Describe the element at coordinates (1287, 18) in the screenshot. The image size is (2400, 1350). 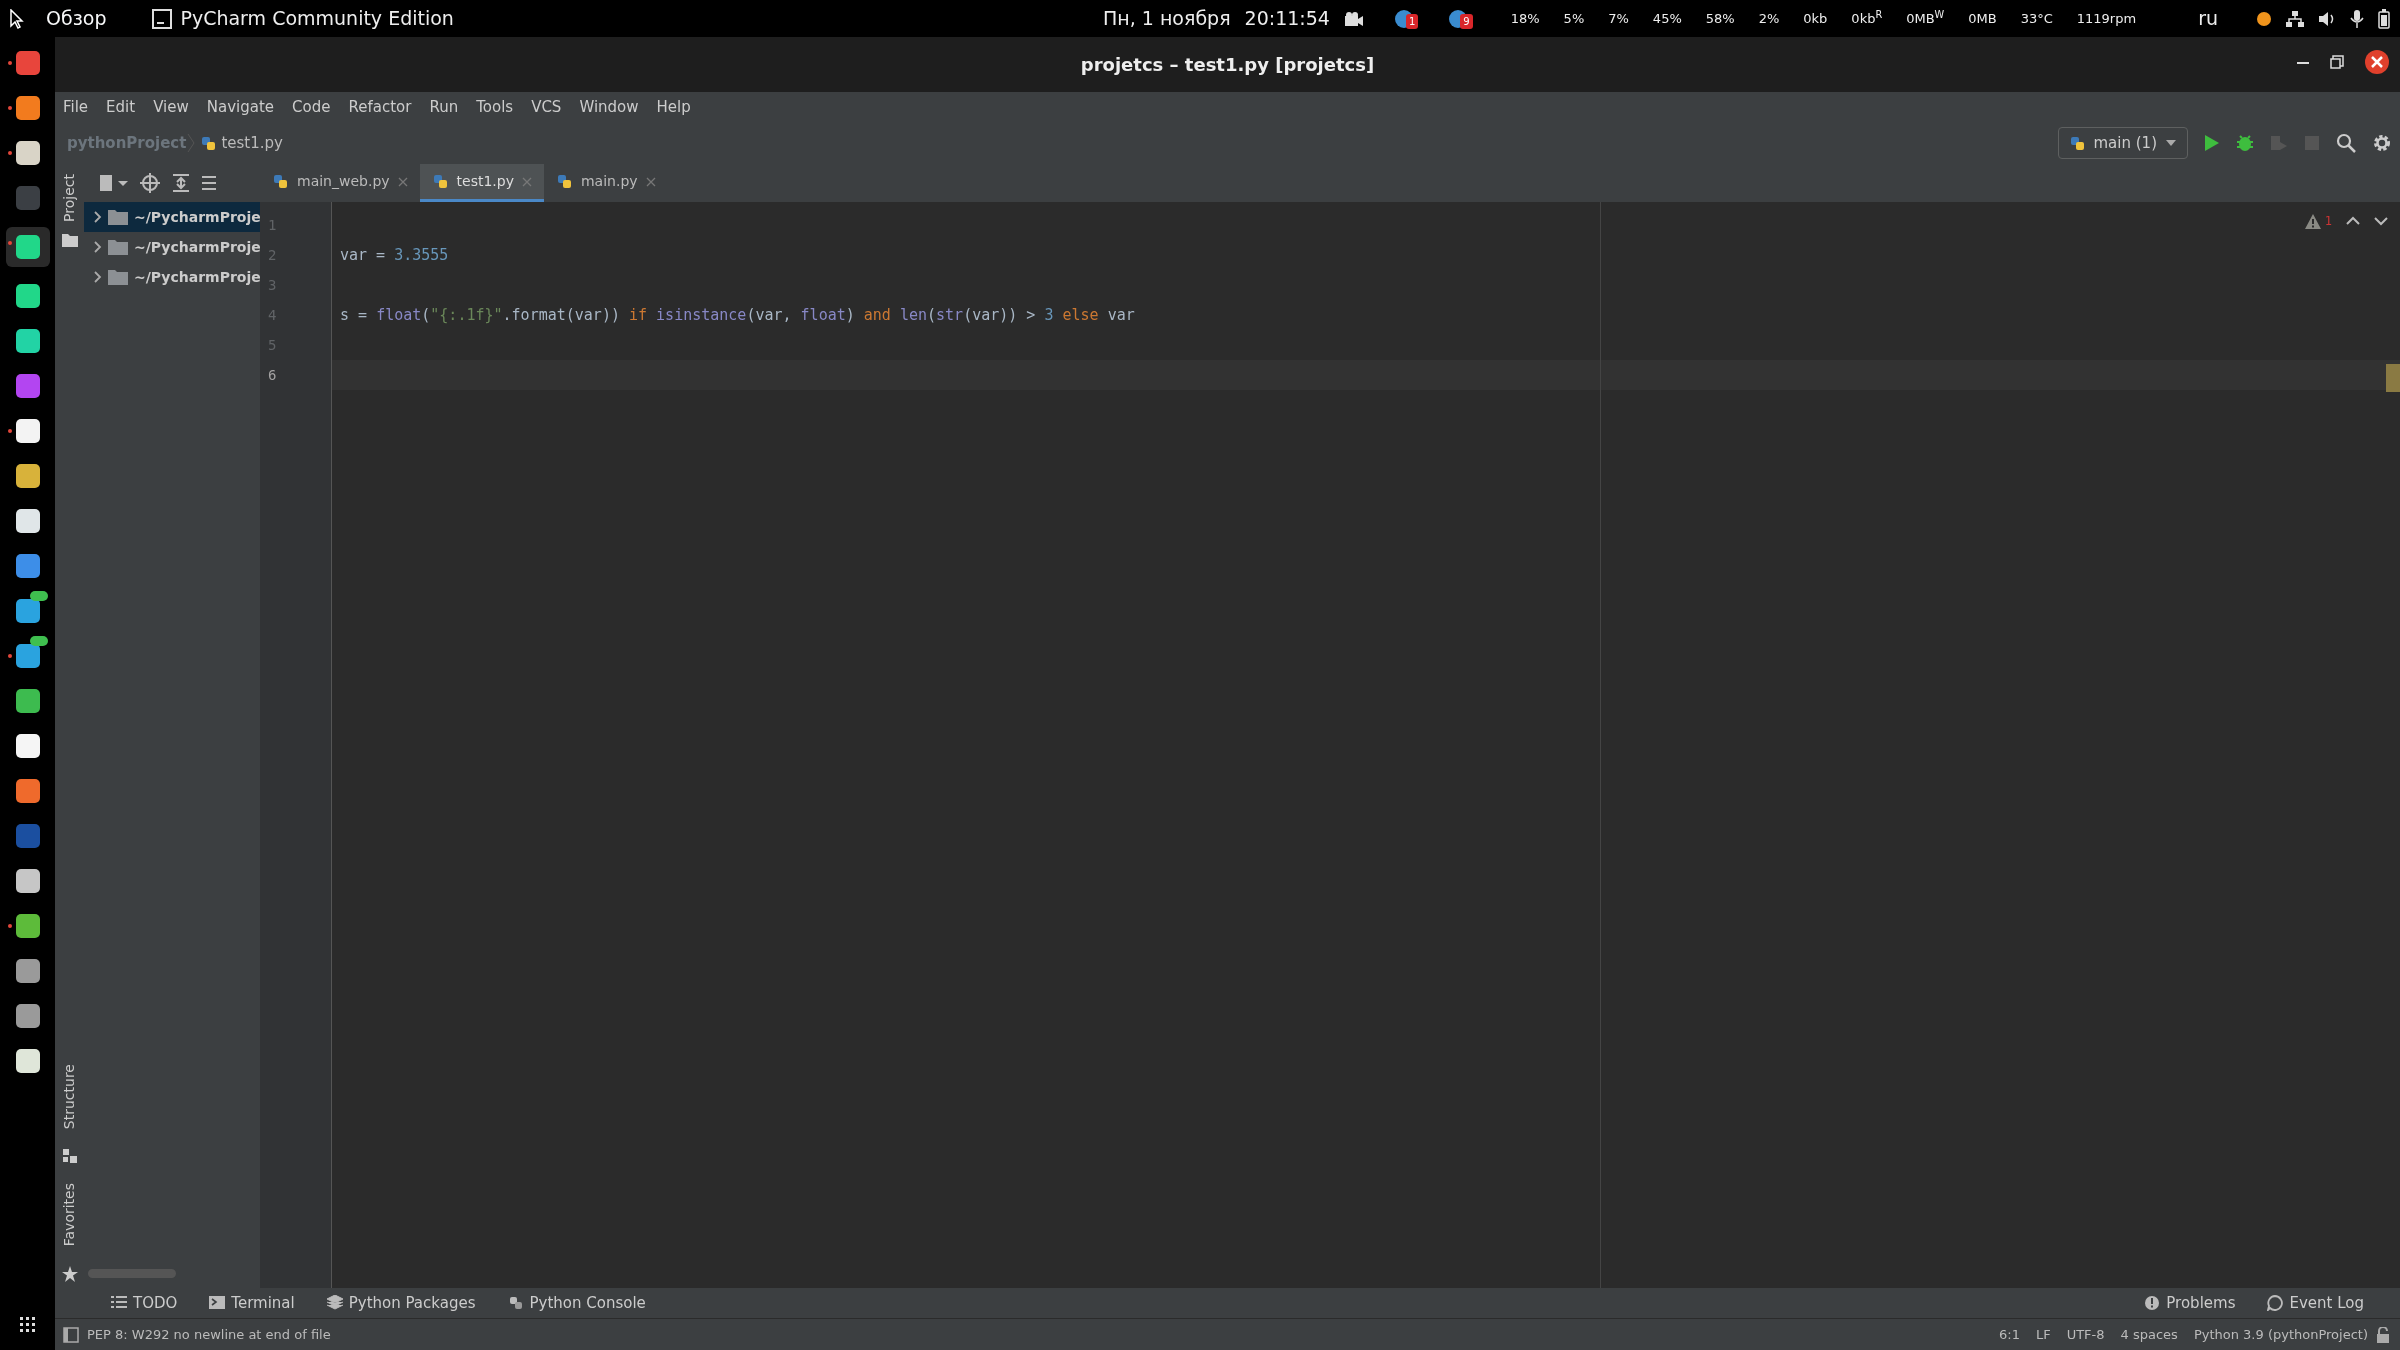
I see `clock-text: 20:11:54` at that location.